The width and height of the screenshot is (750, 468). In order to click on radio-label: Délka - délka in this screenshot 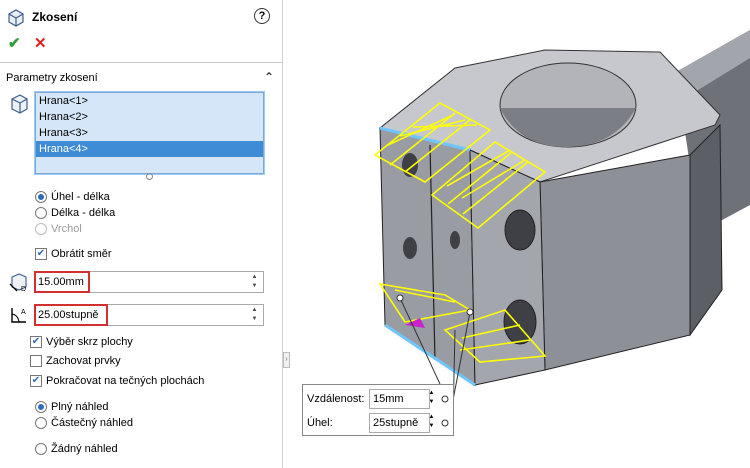, I will do `click(83, 213)`.